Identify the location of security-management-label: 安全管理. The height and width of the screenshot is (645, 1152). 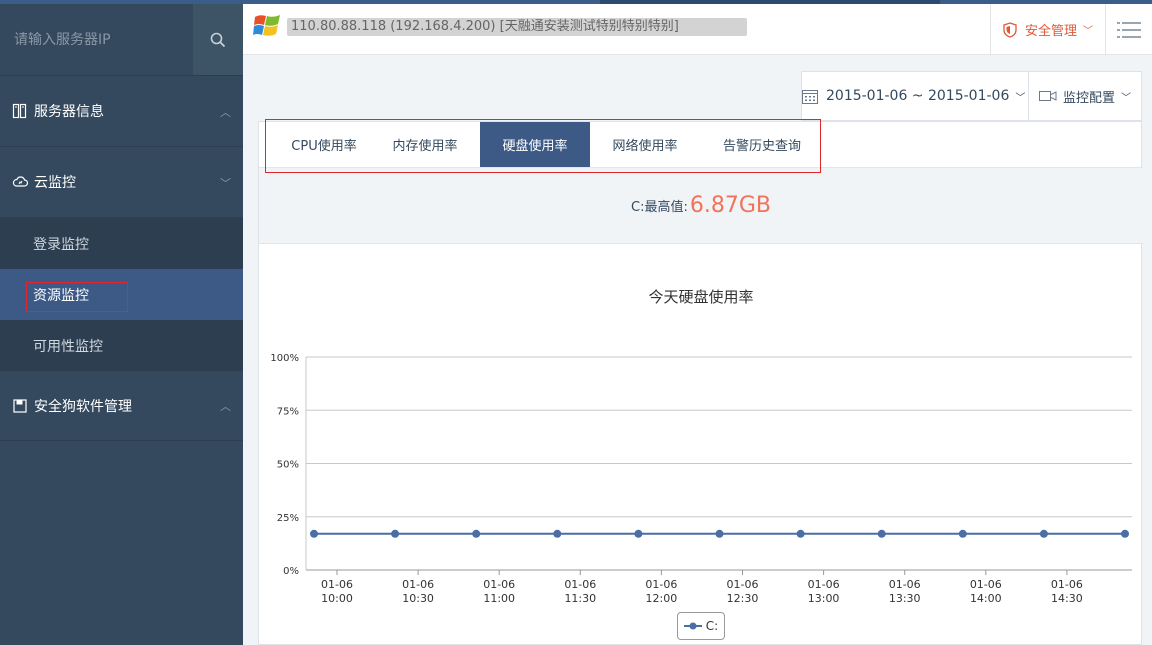
(1050, 31).